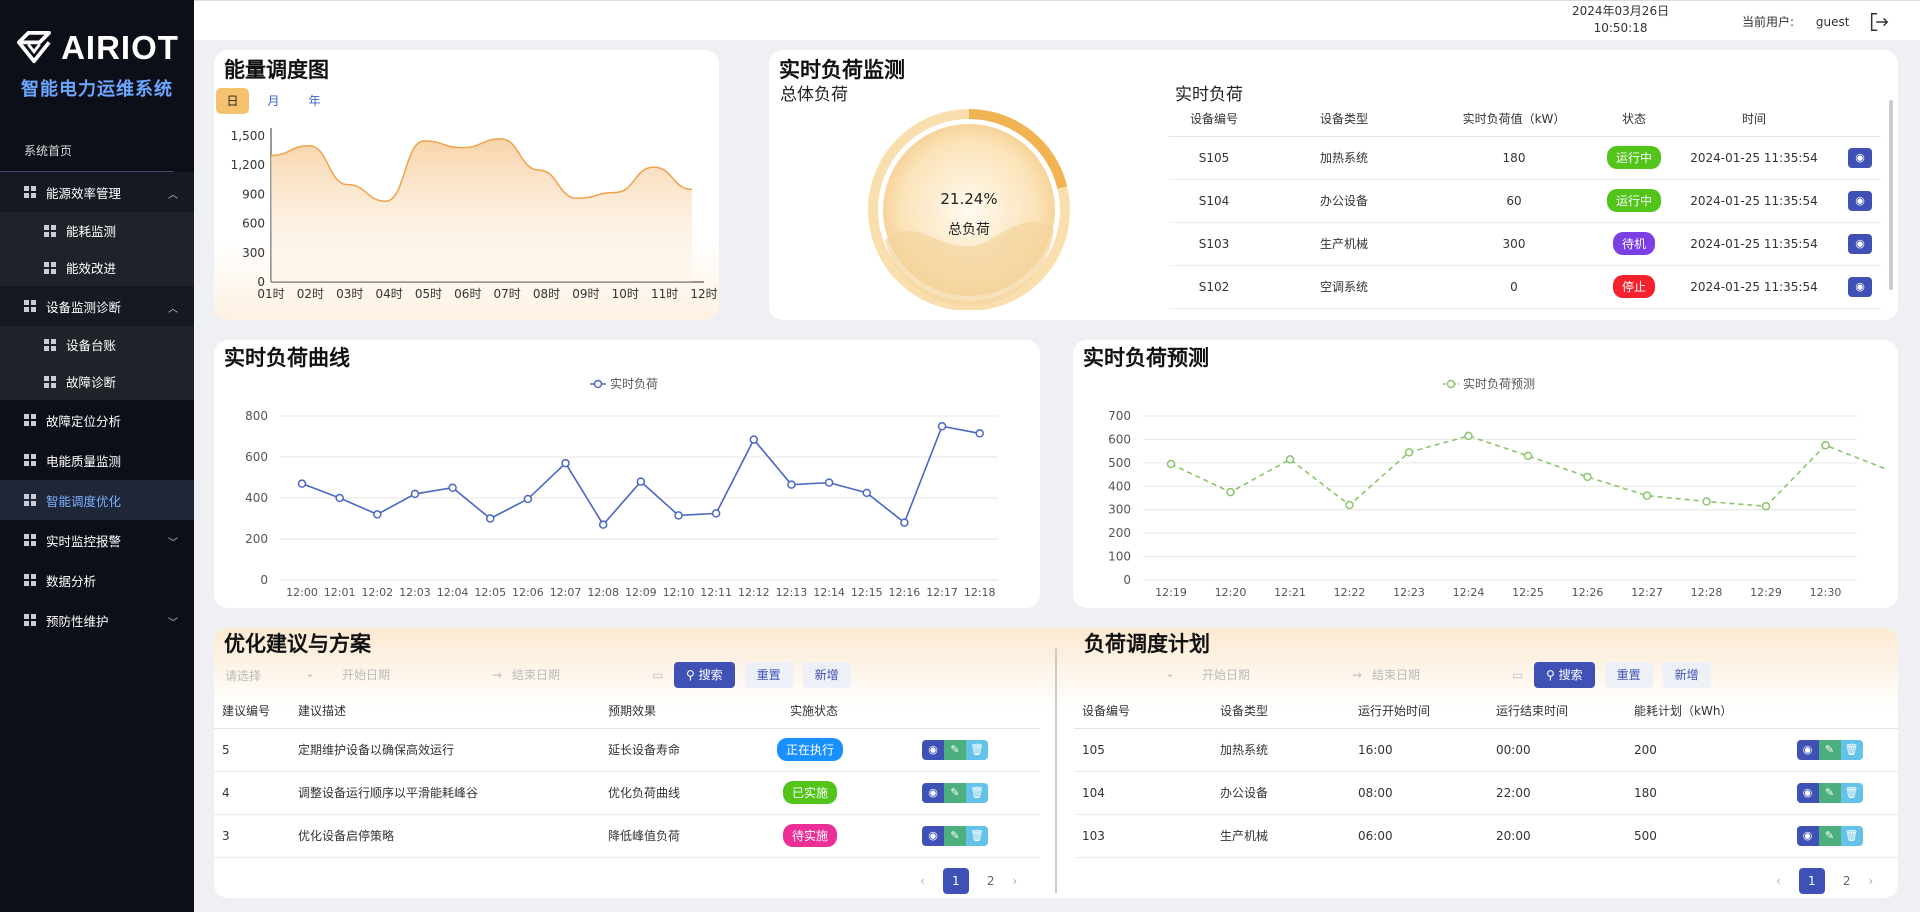 This screenshot has height=912, width=1920. Describe the element at coordinates (97, 620) in the screenshot. I see `sidebar-item: 预防性维护 ﹀` at that location.